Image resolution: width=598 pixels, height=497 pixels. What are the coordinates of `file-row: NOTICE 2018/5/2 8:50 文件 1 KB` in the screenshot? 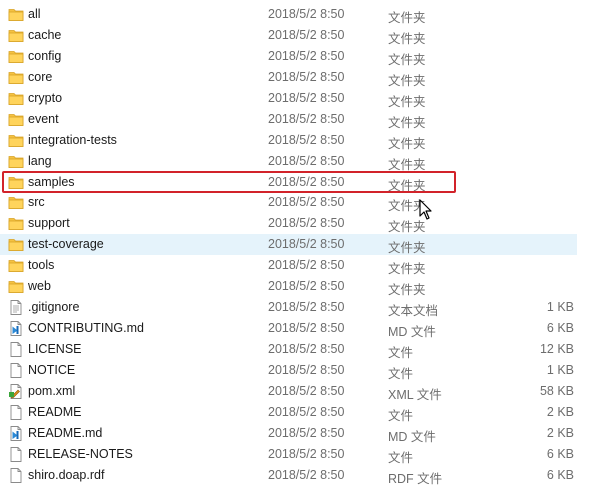 It's located at (299, 370).